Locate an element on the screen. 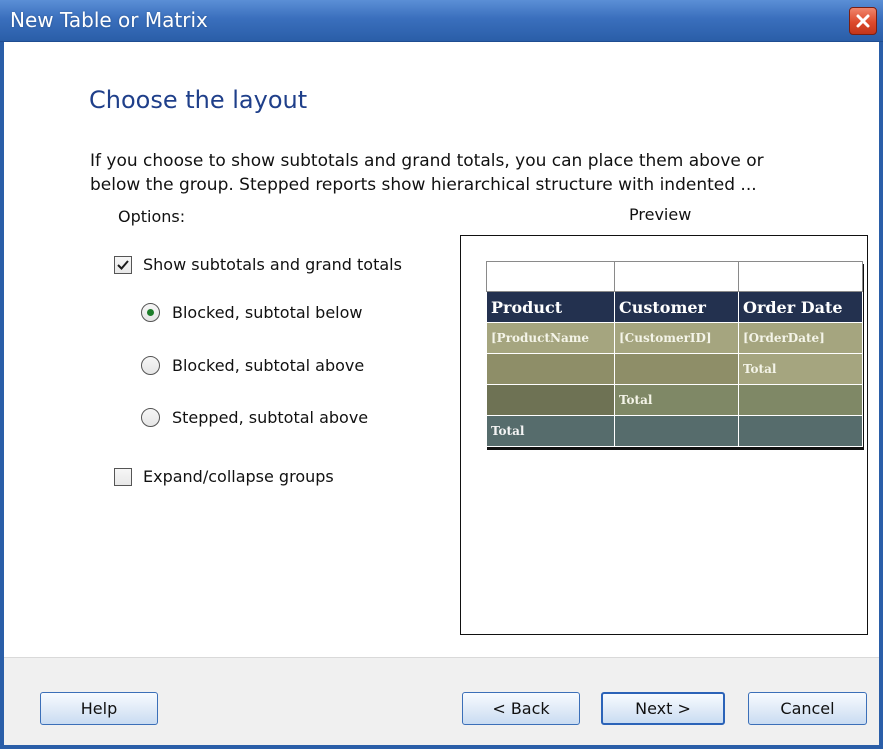 This screenshot has height=749, width=883. preview-row-3: Total is located at coordinates (674, 400).